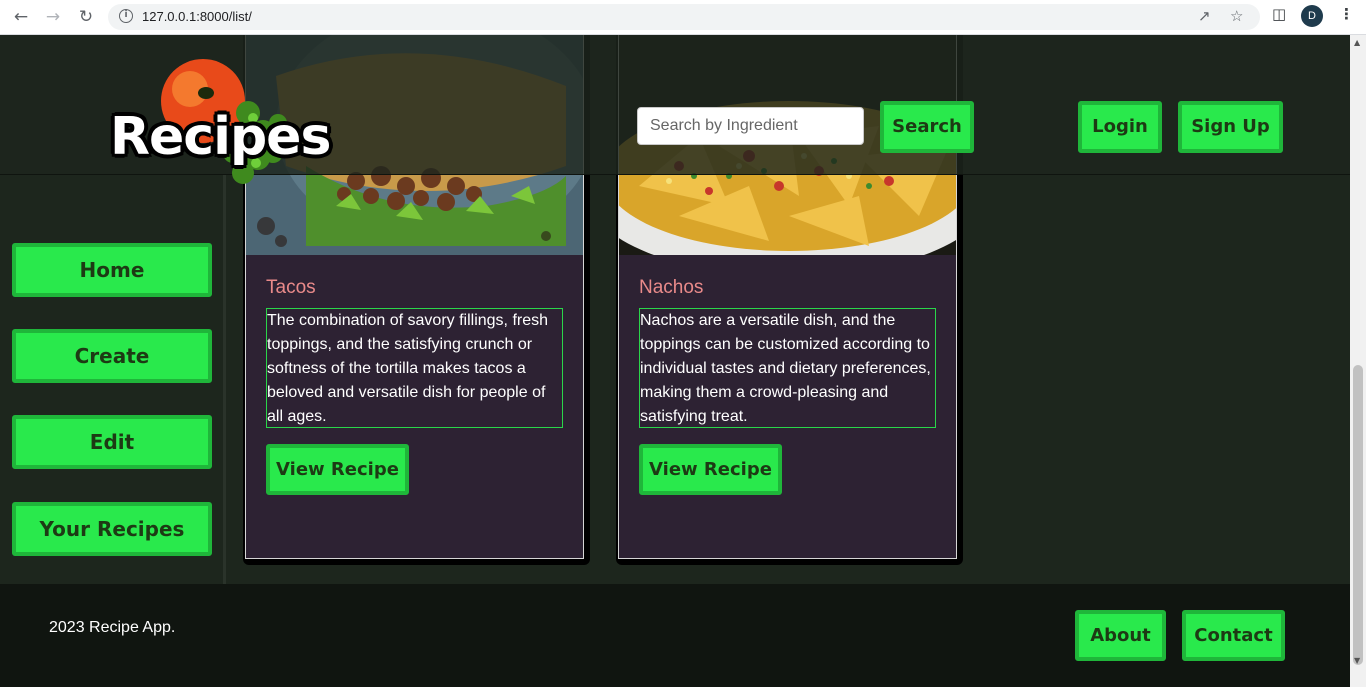  What do you see at coordinates (927, 127) in the screenshot?
I see `search-button: Search` at bounding box center [927, 127].